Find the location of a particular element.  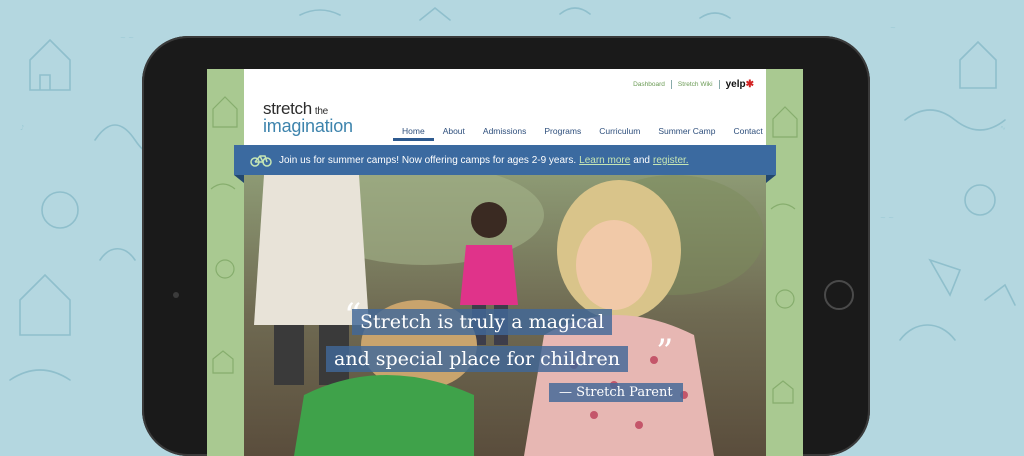

home-button is located at coordinates (839, 295).